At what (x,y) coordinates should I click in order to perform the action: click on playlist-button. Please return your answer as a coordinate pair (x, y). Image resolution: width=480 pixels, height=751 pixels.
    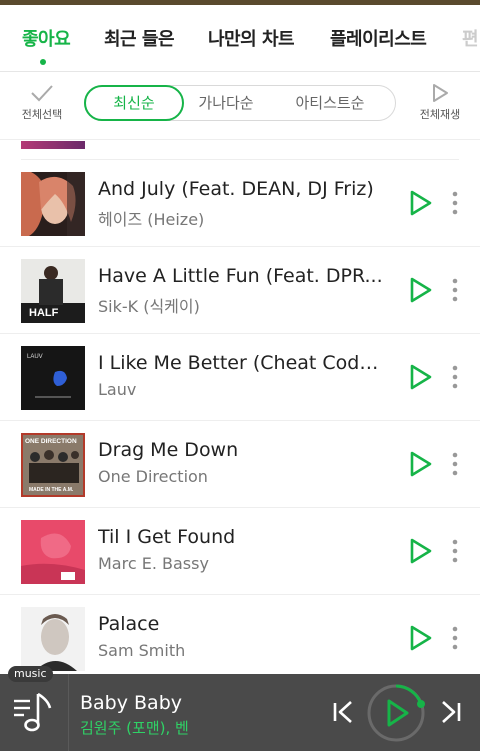
    Looking at the image, I should click on (34, 712).